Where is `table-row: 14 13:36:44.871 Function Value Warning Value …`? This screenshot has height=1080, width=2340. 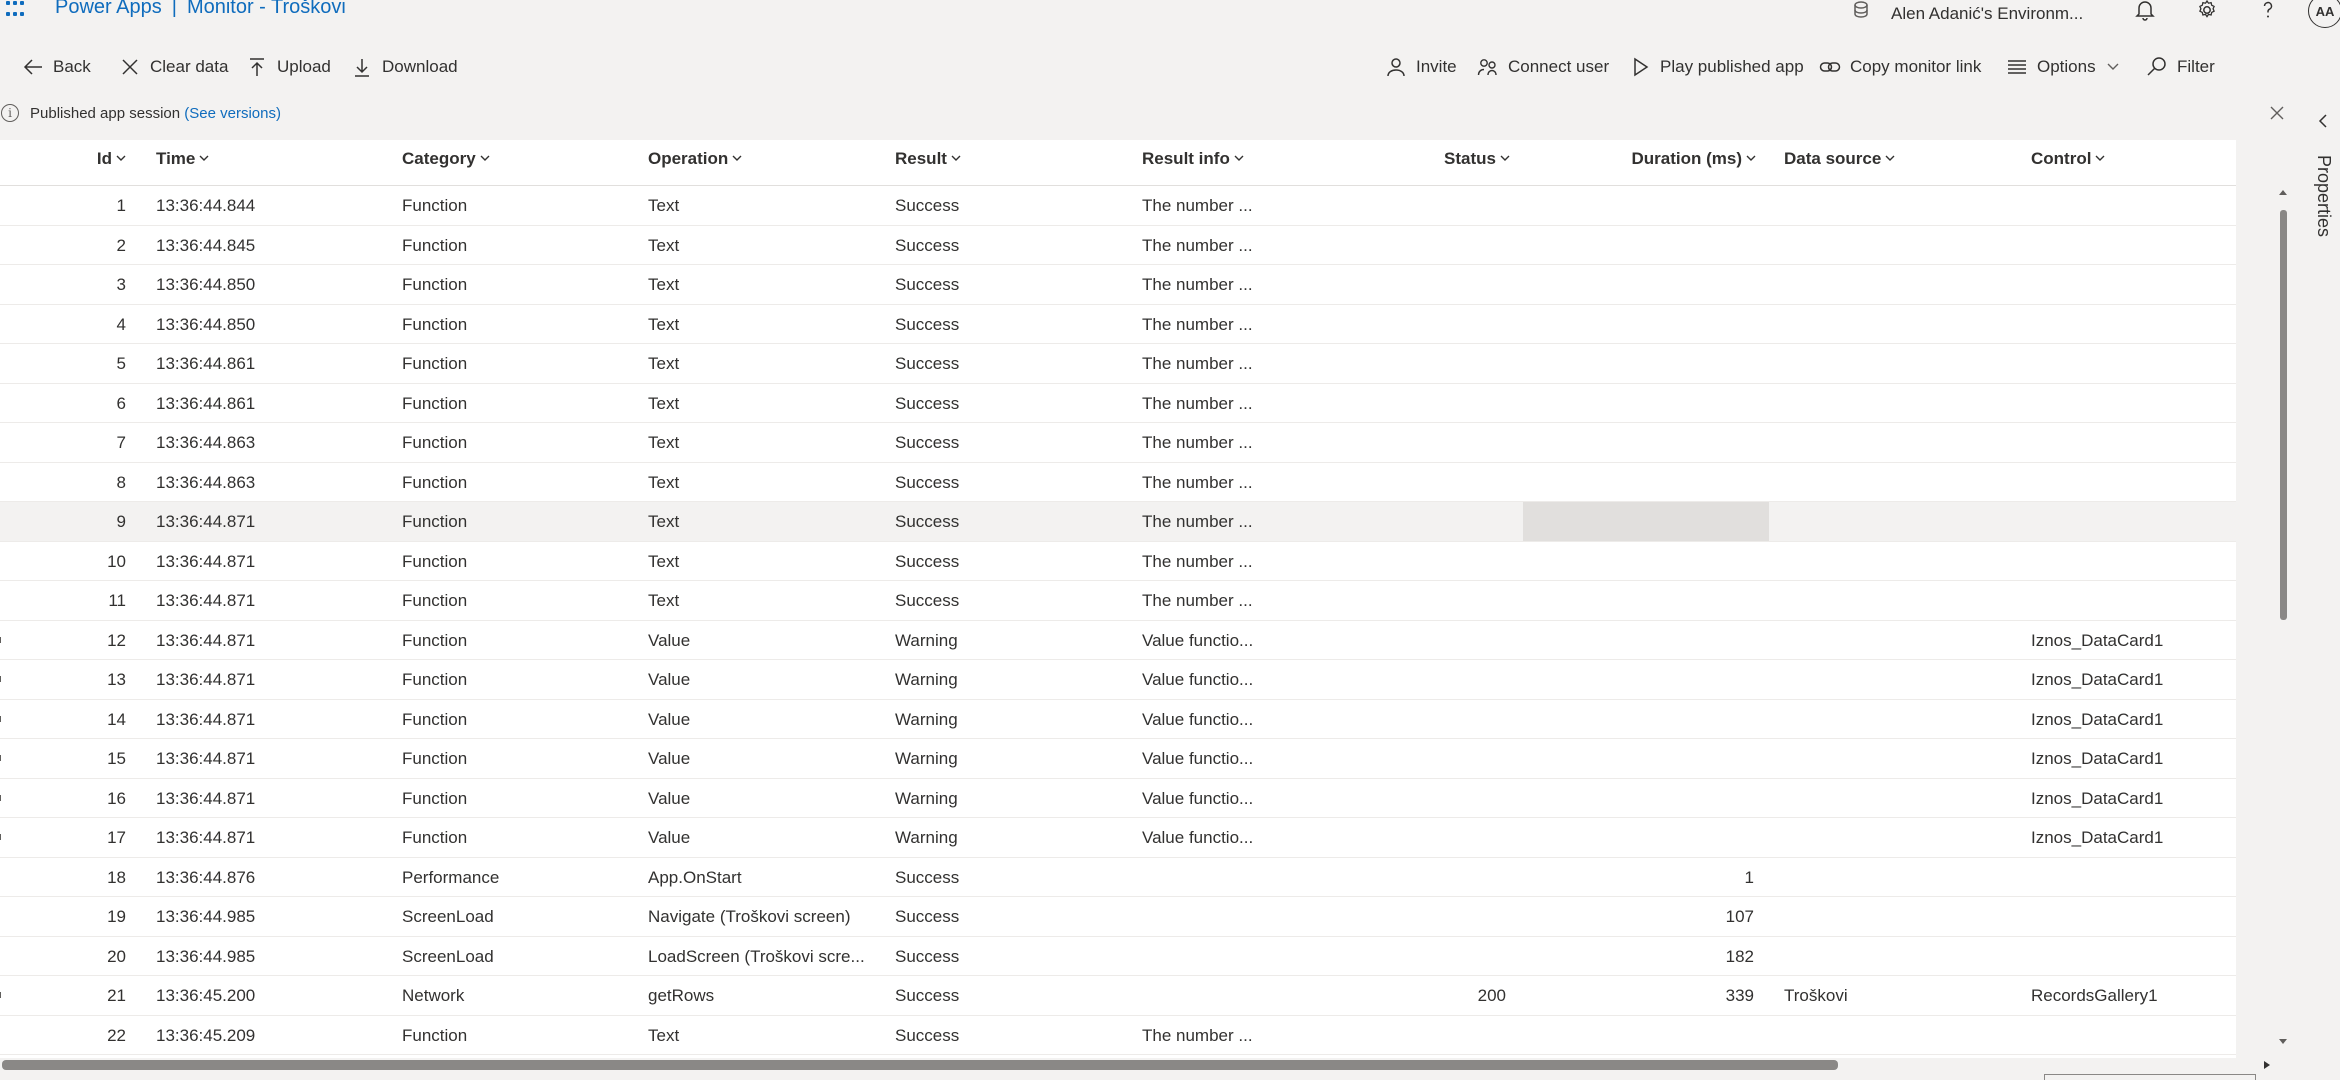 table-row: 14 13:36:44.871 Function Value Warning Value … is located at coordinates (1118, 719).